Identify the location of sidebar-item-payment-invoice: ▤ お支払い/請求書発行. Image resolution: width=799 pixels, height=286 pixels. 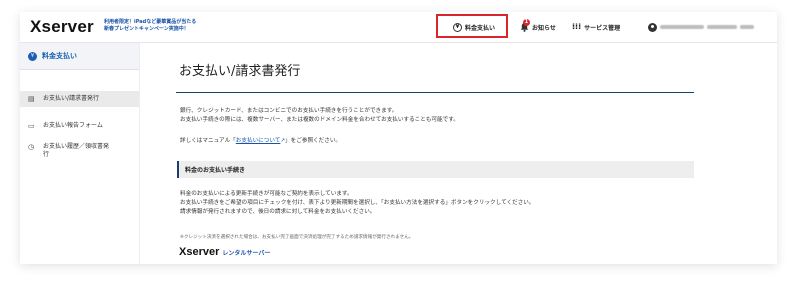
(79, 99).